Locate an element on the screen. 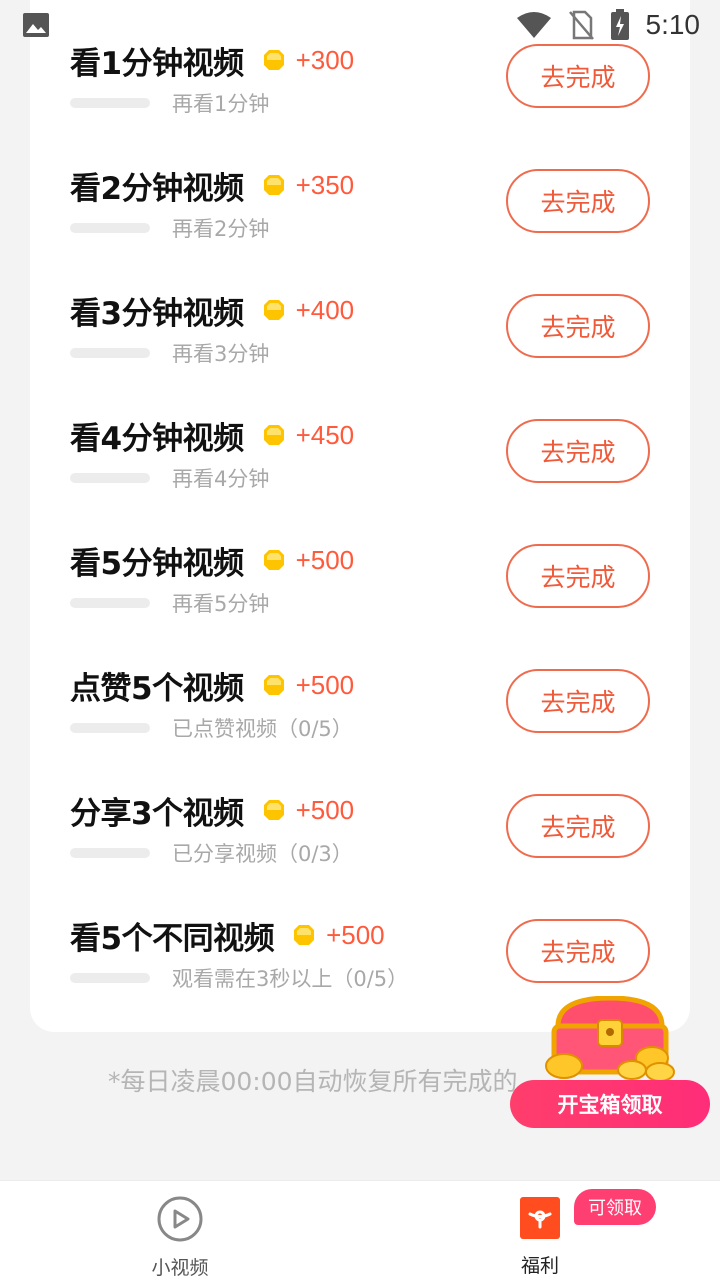 The width and height of the screenshot is (720, 1280). task-title-row: 看4分钟视频 +450 is located at coordinates (212, 436).